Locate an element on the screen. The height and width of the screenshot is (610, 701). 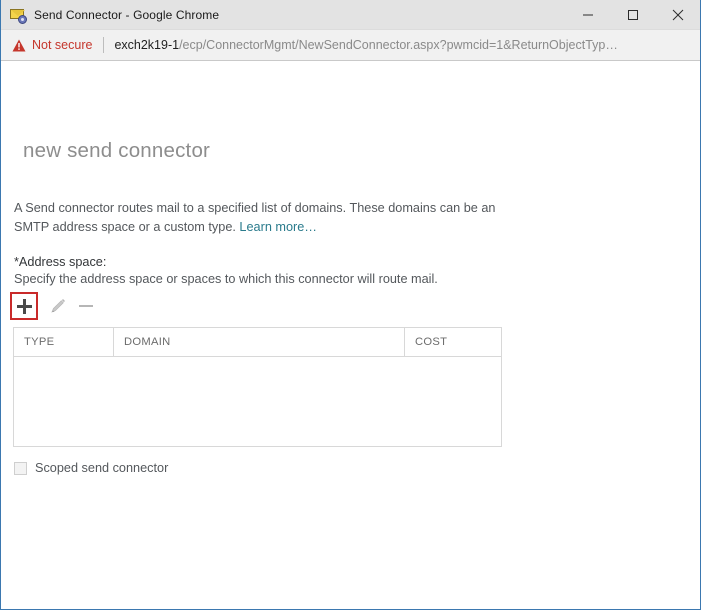
scoped-send-connector-label: Scoped send connector is located at coordinates (102, 468).